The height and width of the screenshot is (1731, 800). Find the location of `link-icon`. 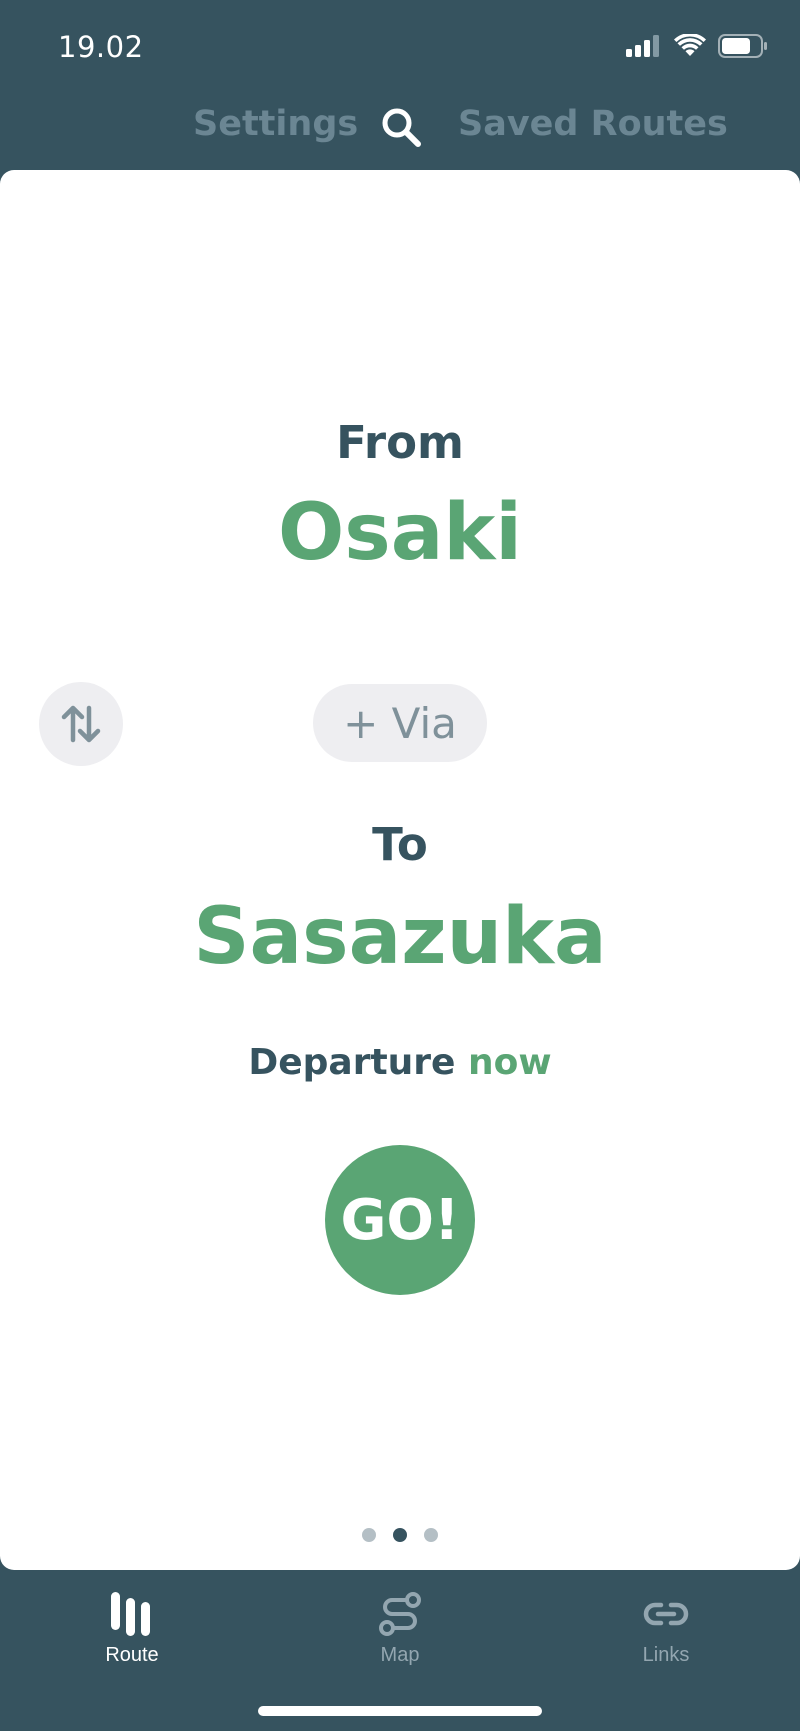

link-icon is located at coordinates (666, 1614).